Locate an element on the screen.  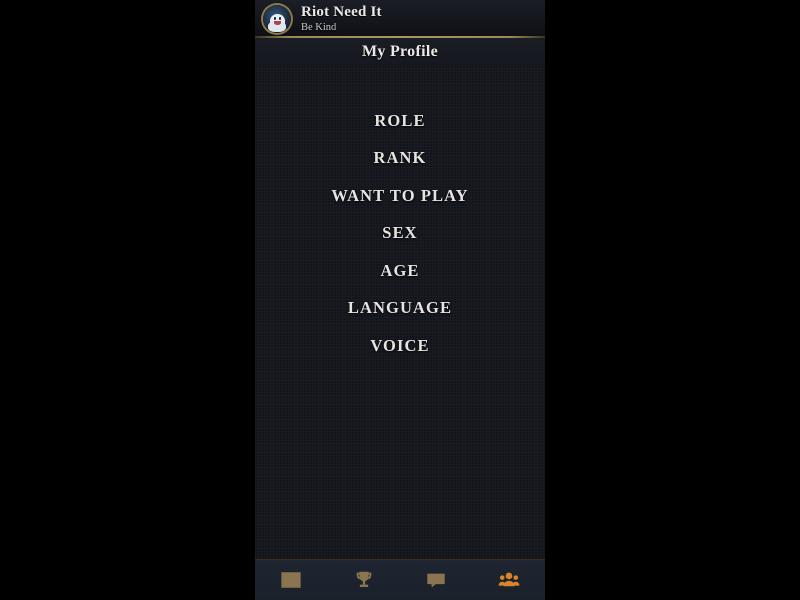
nav-tab-friends is located at coordinates (509, 580).